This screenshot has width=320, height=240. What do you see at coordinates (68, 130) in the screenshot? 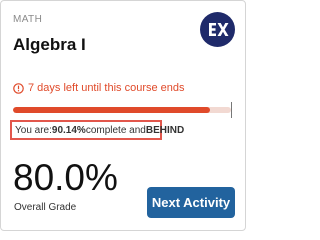
I see `progress-percent: 90.14%` at bounding box center [68, 130].